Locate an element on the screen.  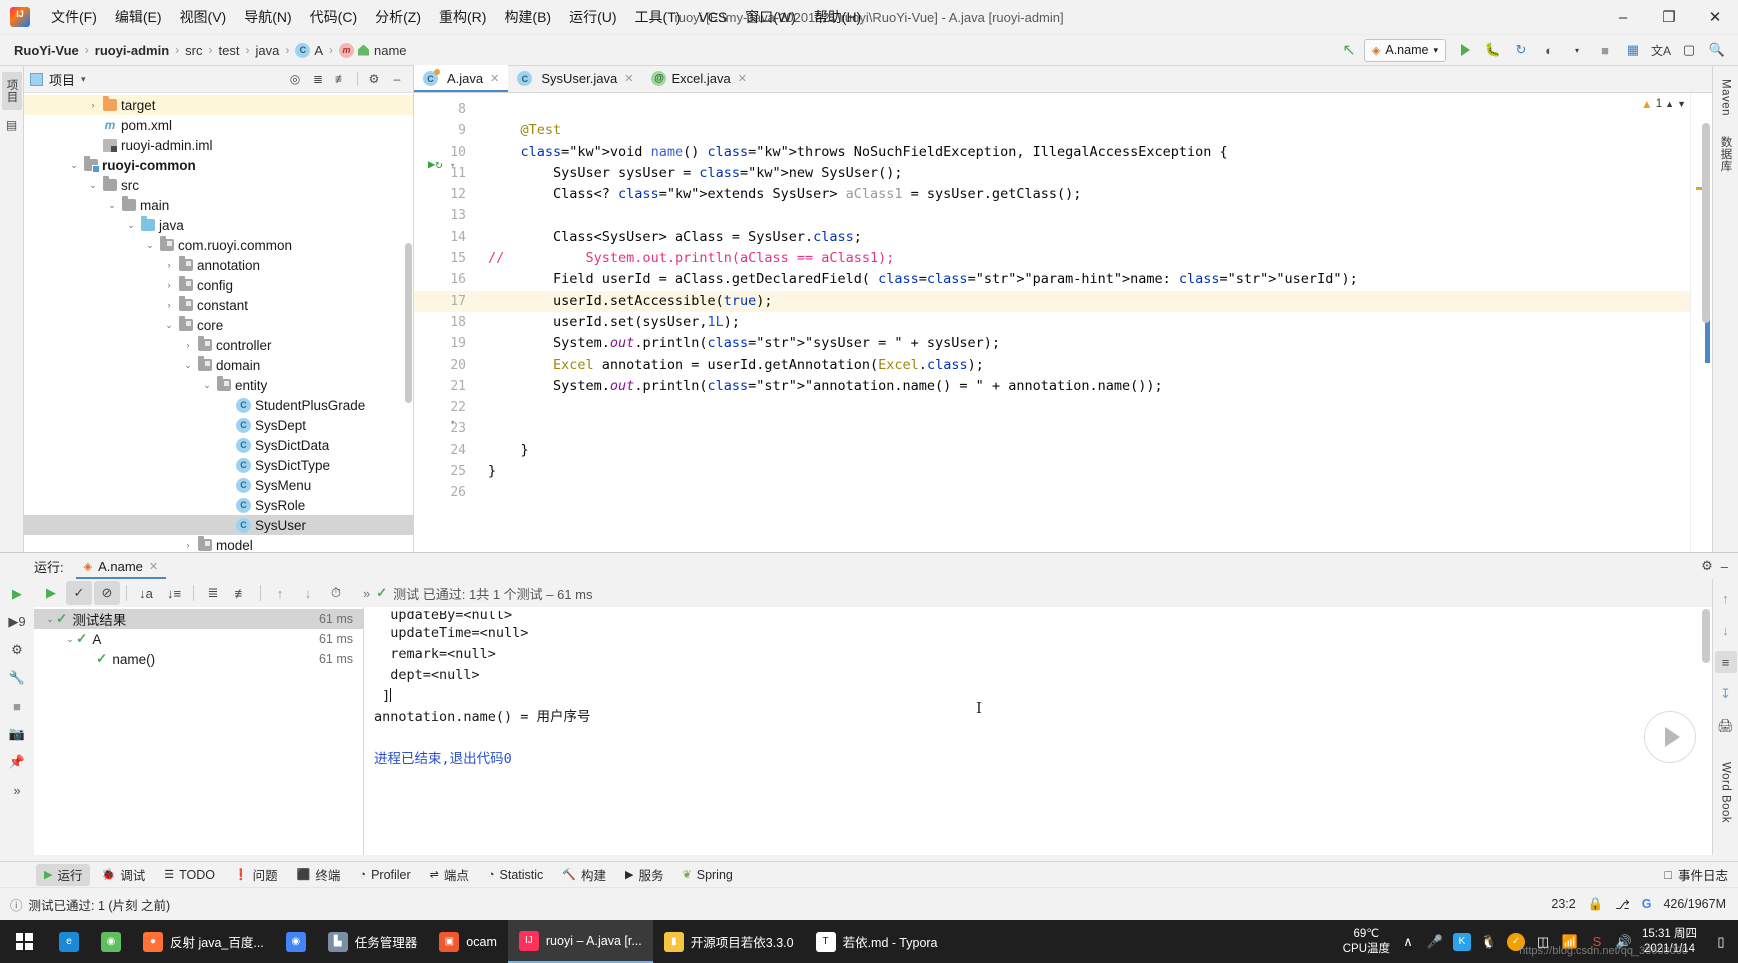
build-button: ▦ is located at coordinates (1633, 50).